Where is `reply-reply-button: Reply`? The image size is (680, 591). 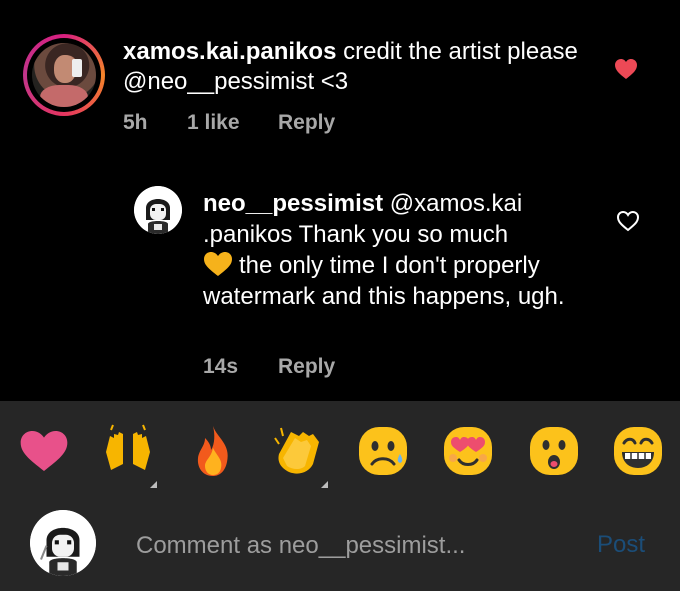
reply-reply-button: Reply is located at coordinates (306, 367).